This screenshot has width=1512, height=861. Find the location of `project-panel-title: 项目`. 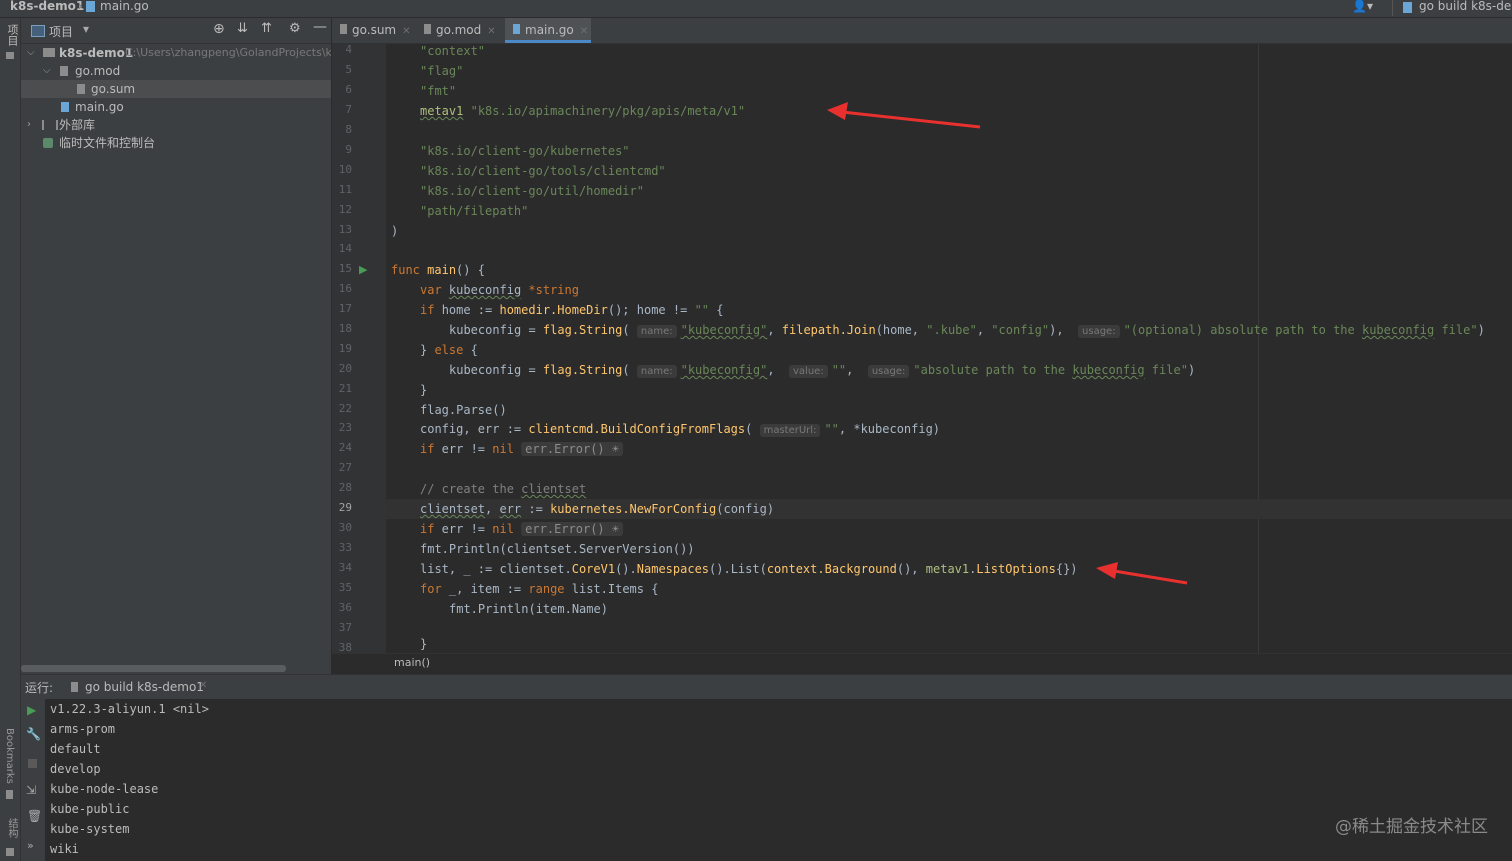

project-panel-title: 项目 is located at coordinates (61, 31).